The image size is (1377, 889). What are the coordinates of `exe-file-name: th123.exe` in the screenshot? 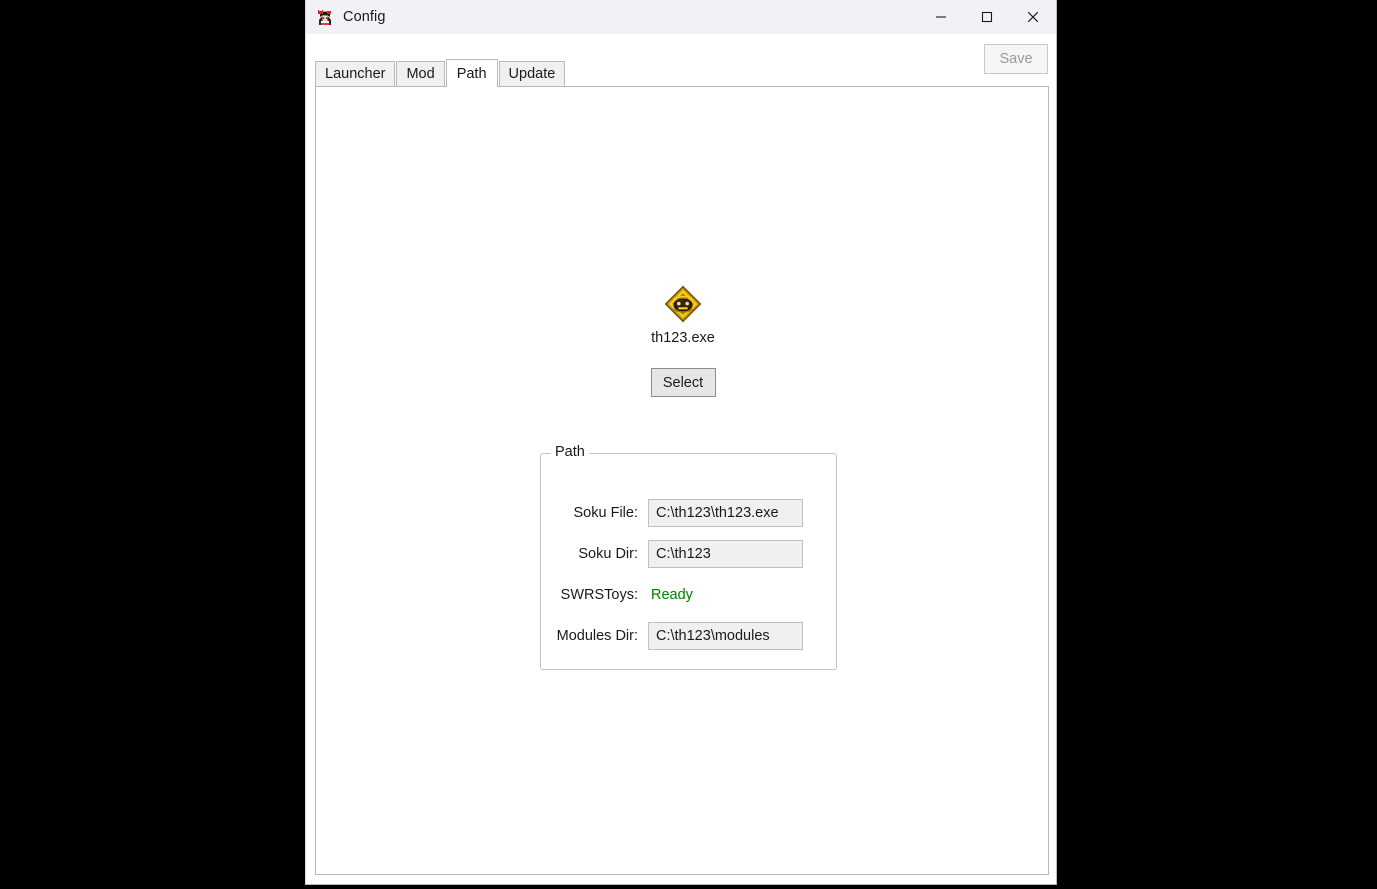 It's located at (683, 338).